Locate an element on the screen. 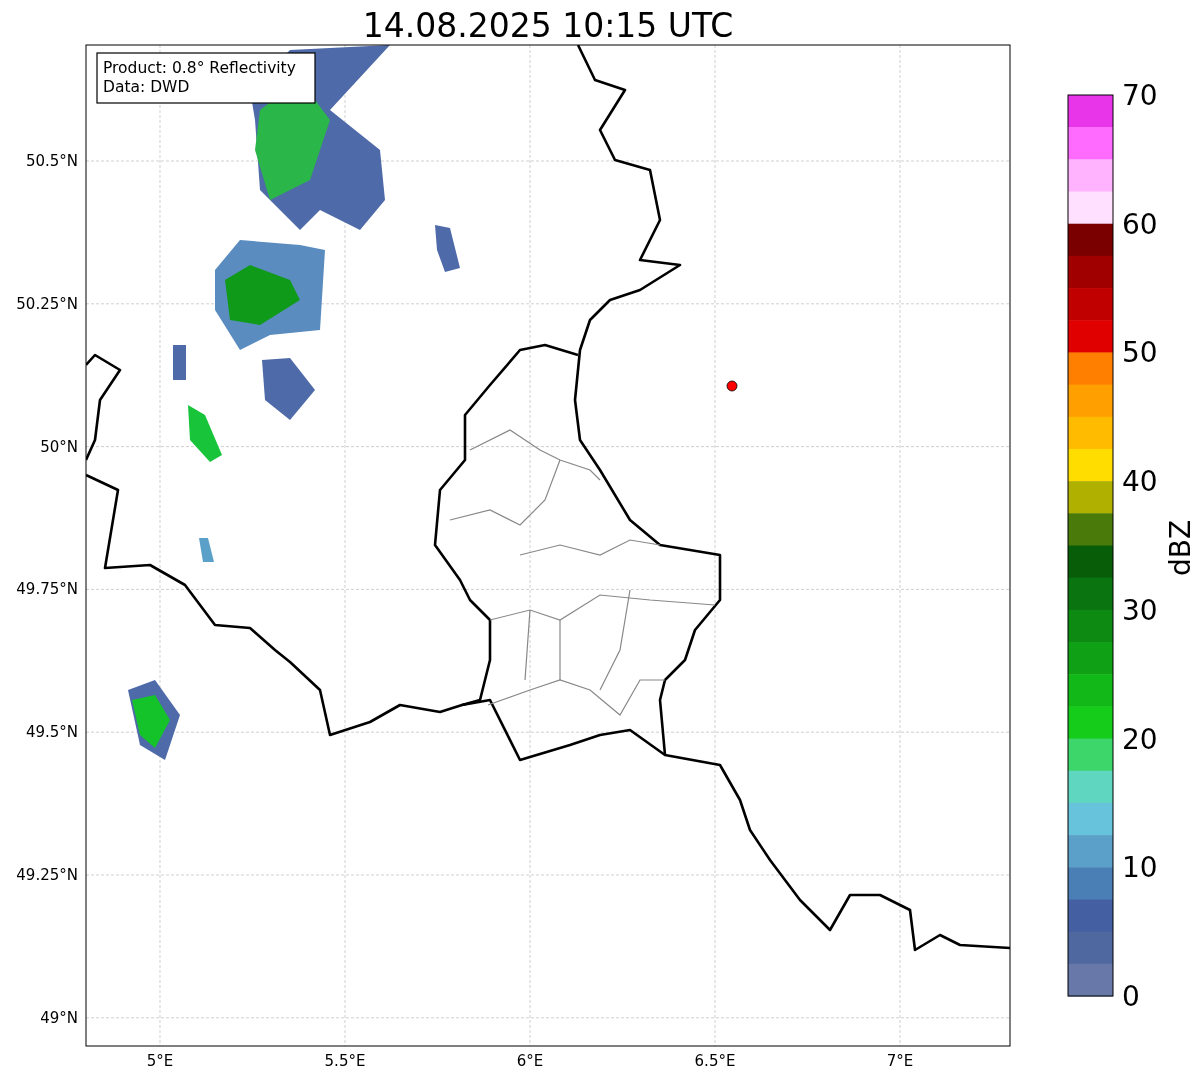 The image size is (1202, 1081). colorbar-tick-label: 40 is located at coordinates (1140, 482).